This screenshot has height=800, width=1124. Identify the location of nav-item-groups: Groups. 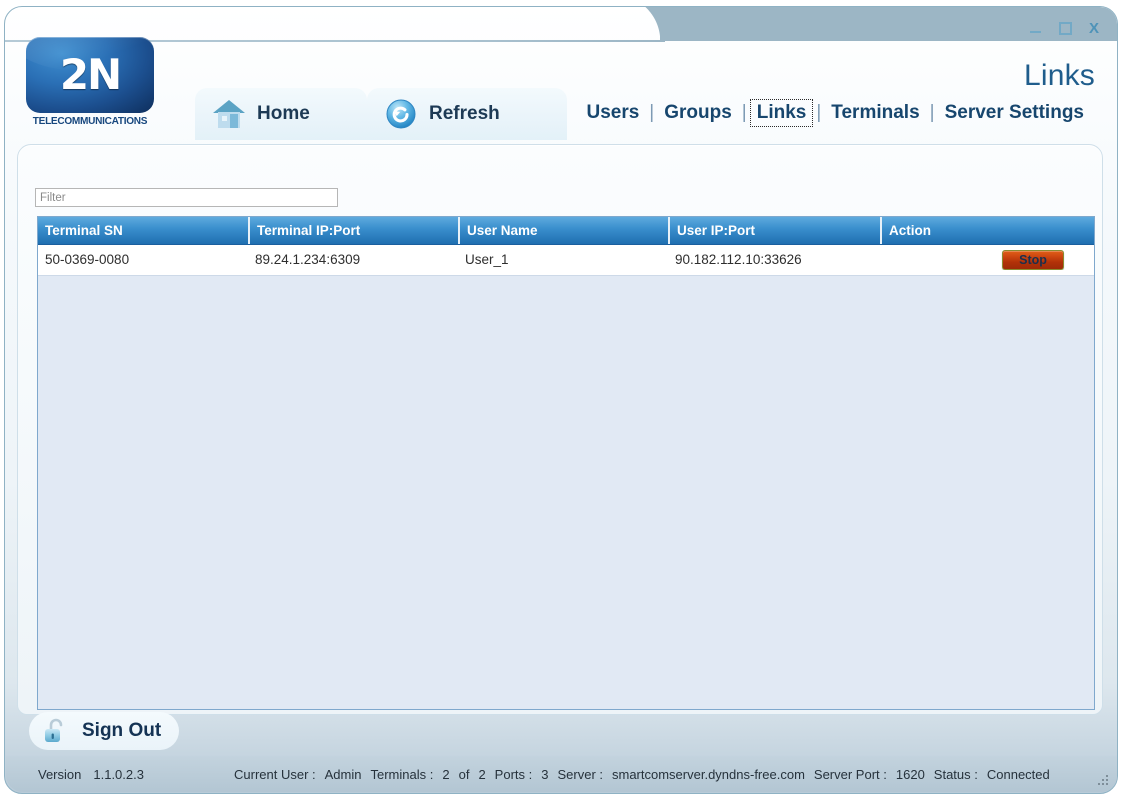
(698, 113).